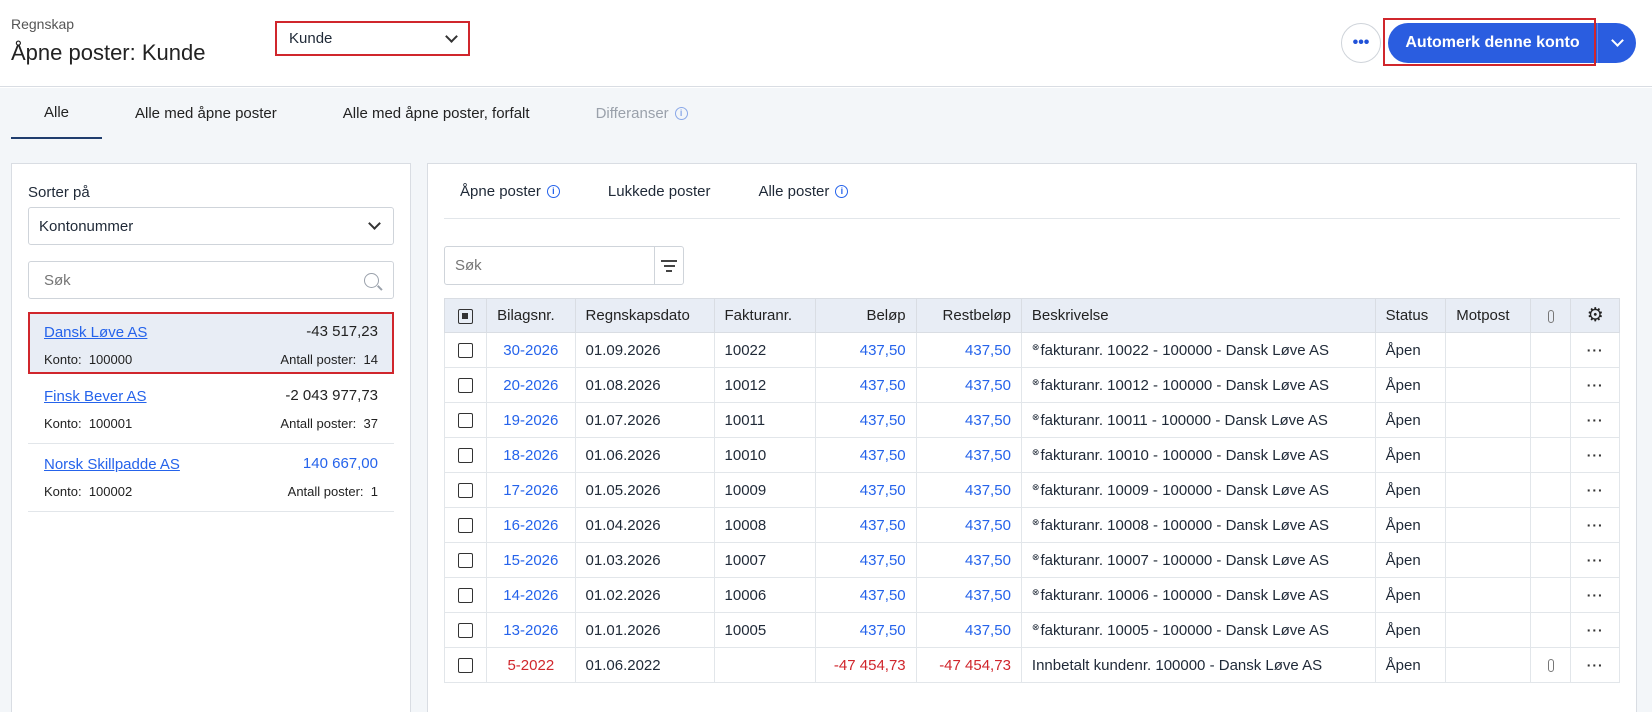 The height and width of the screenshot is (712, 1652). I want to click on automatch-button: Automerk denne konto, so click(1492, 43).